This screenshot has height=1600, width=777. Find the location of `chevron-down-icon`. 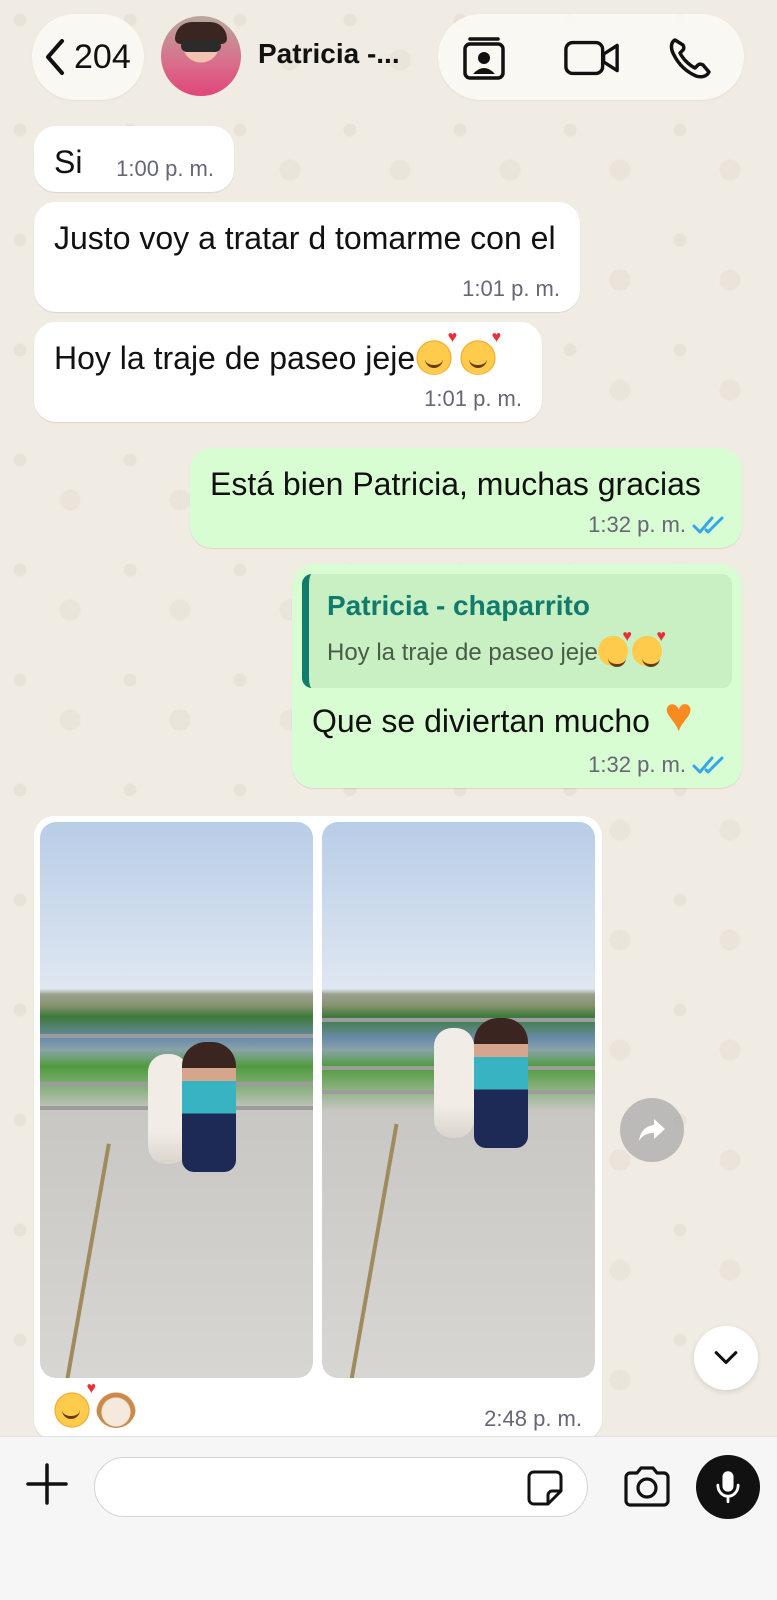

chevron-down-icon is located at coordinates (726, 1357).